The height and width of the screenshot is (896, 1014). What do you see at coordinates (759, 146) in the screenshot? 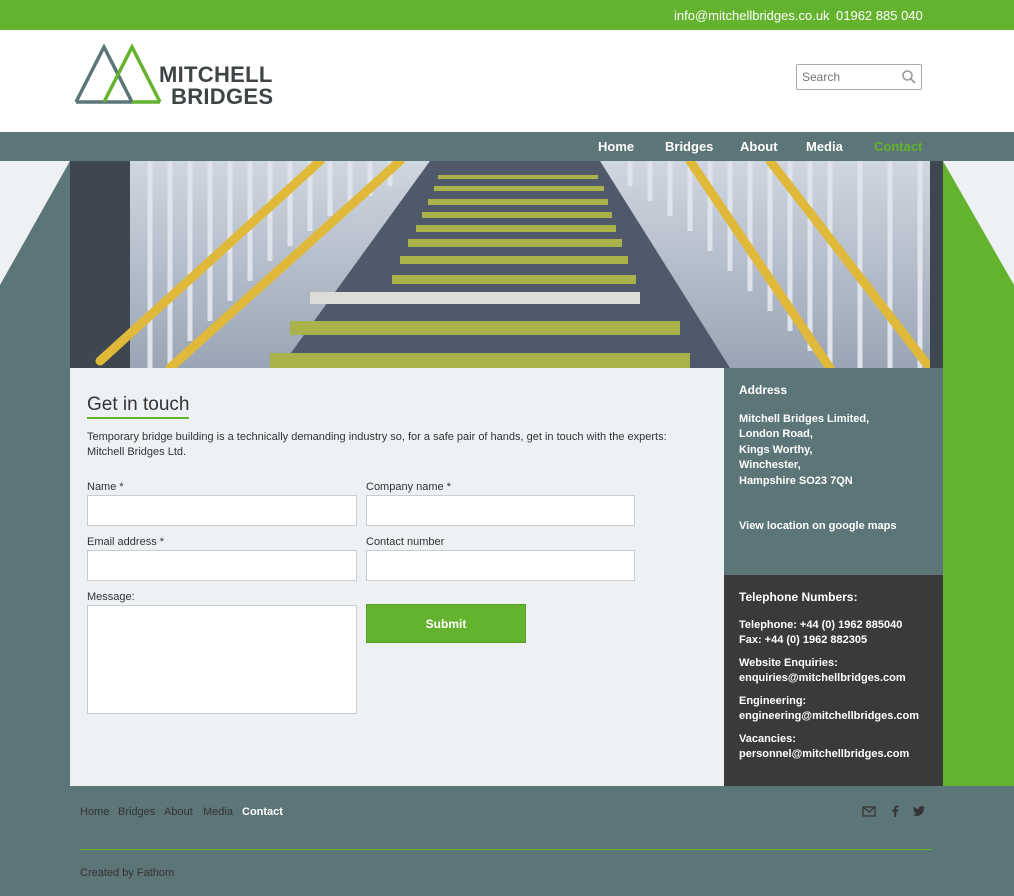
I see `nav-about: About` at bounding box center [759, 146].